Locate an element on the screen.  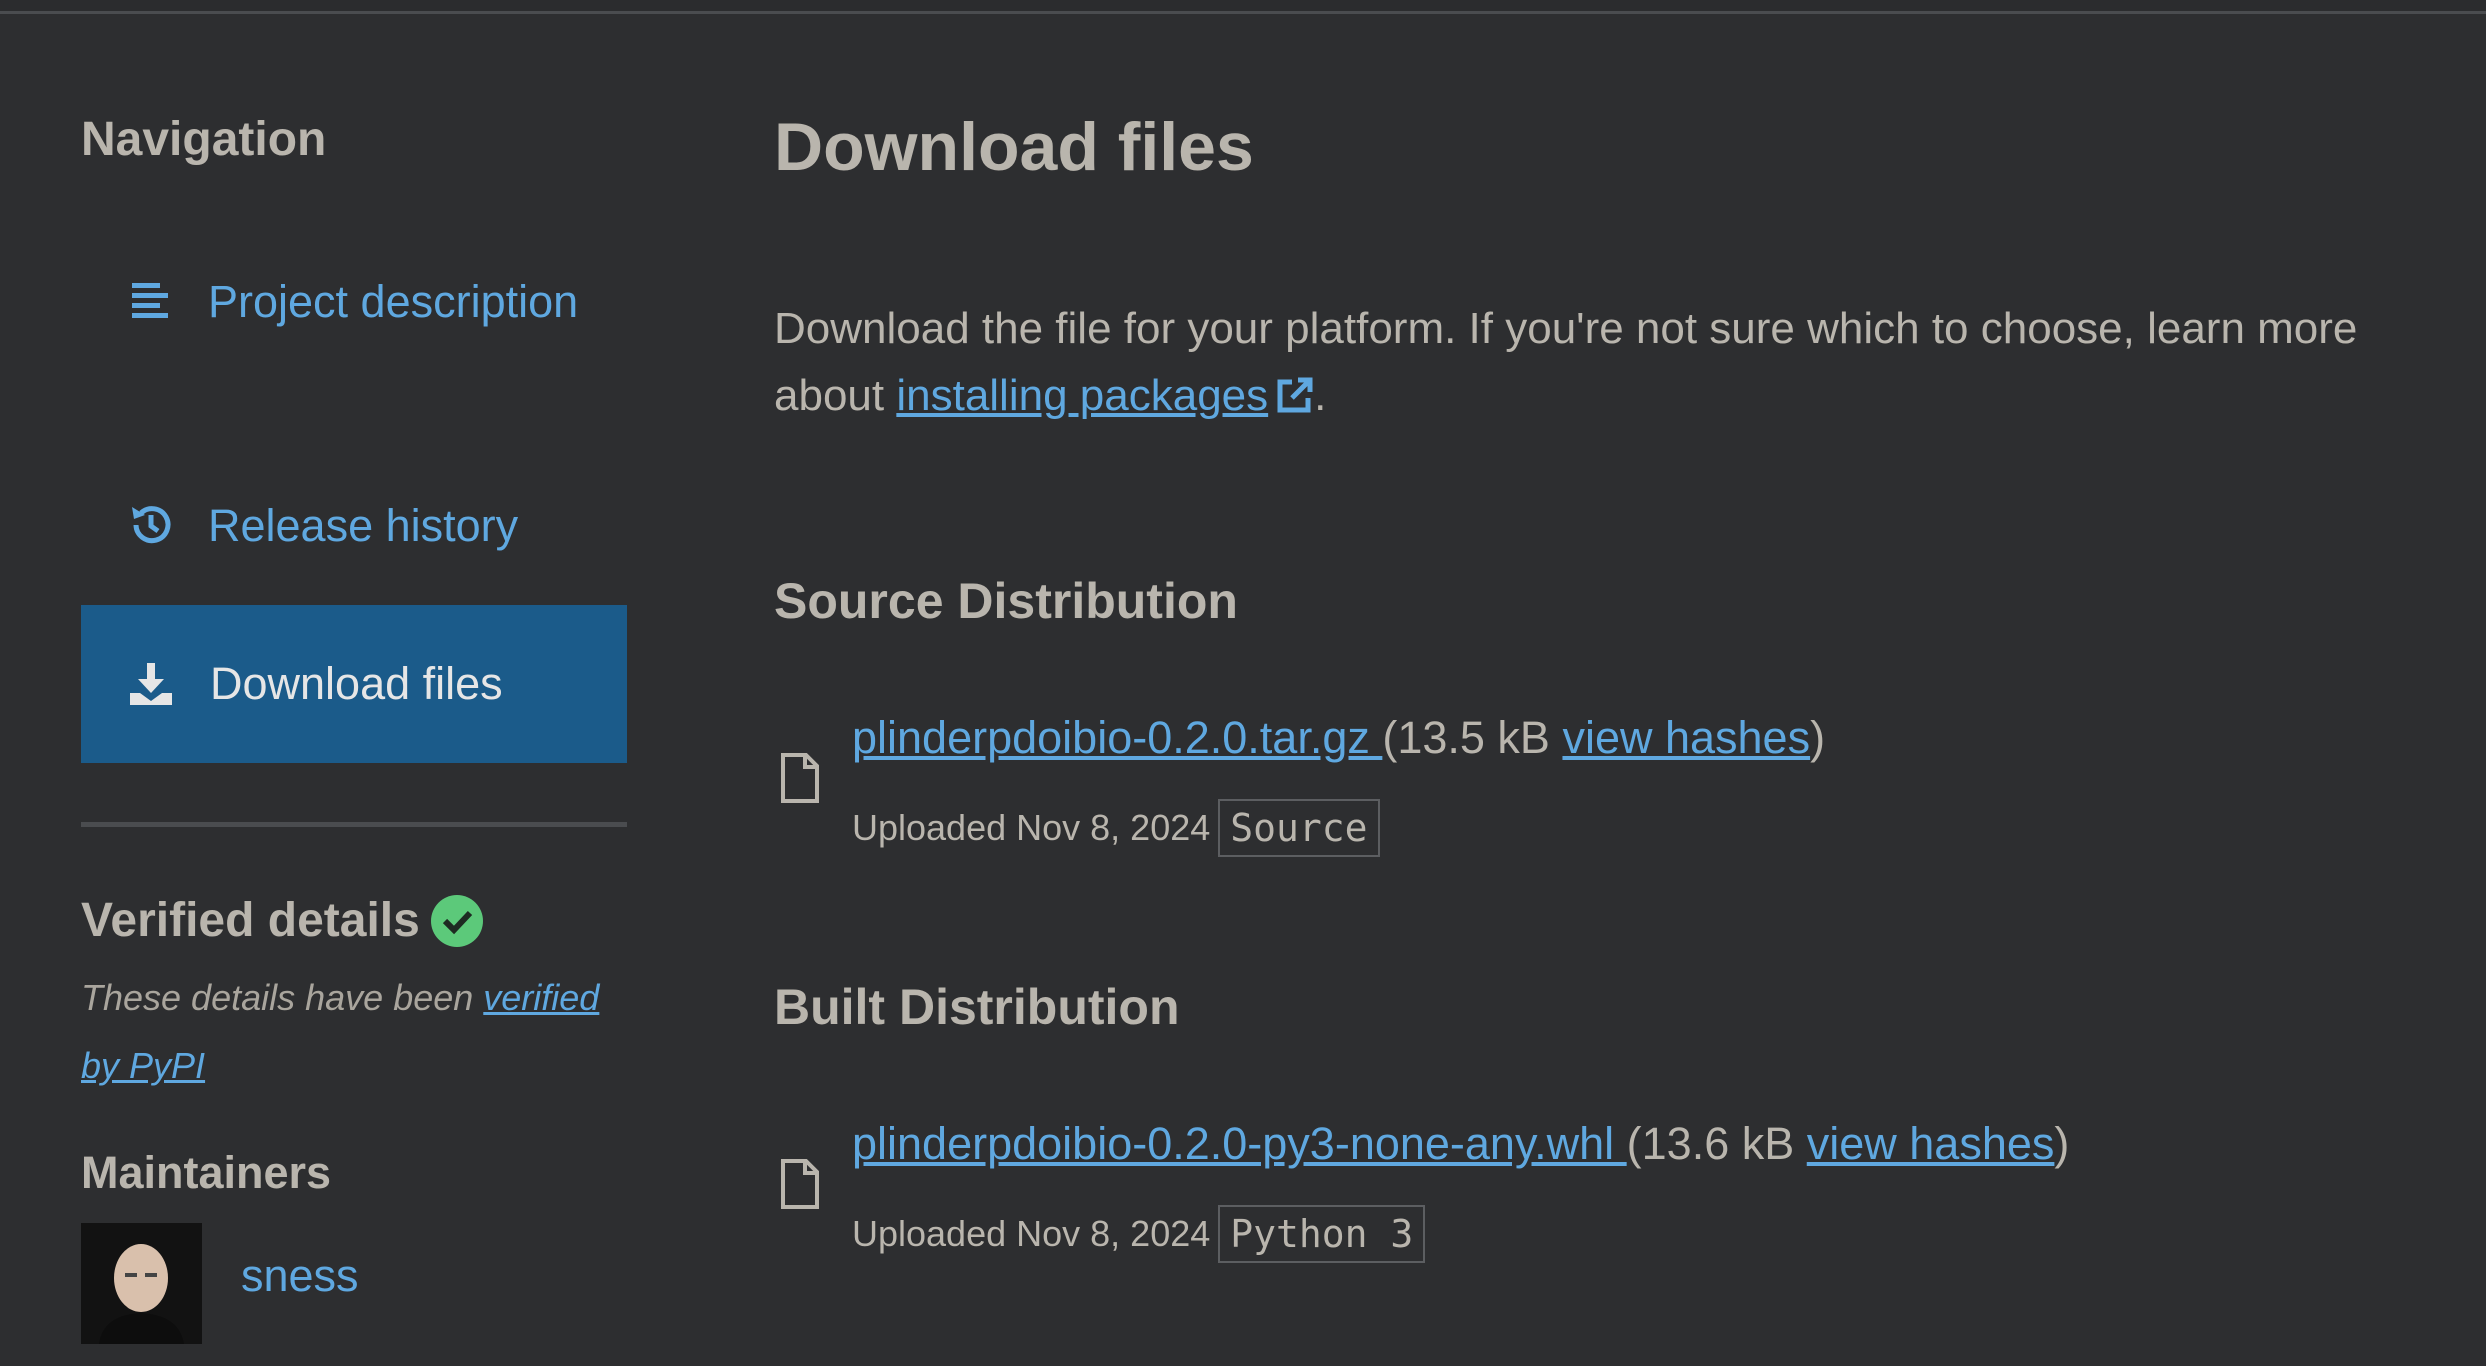
navigation-heading: Navigation is located at coordinates (204, 139).